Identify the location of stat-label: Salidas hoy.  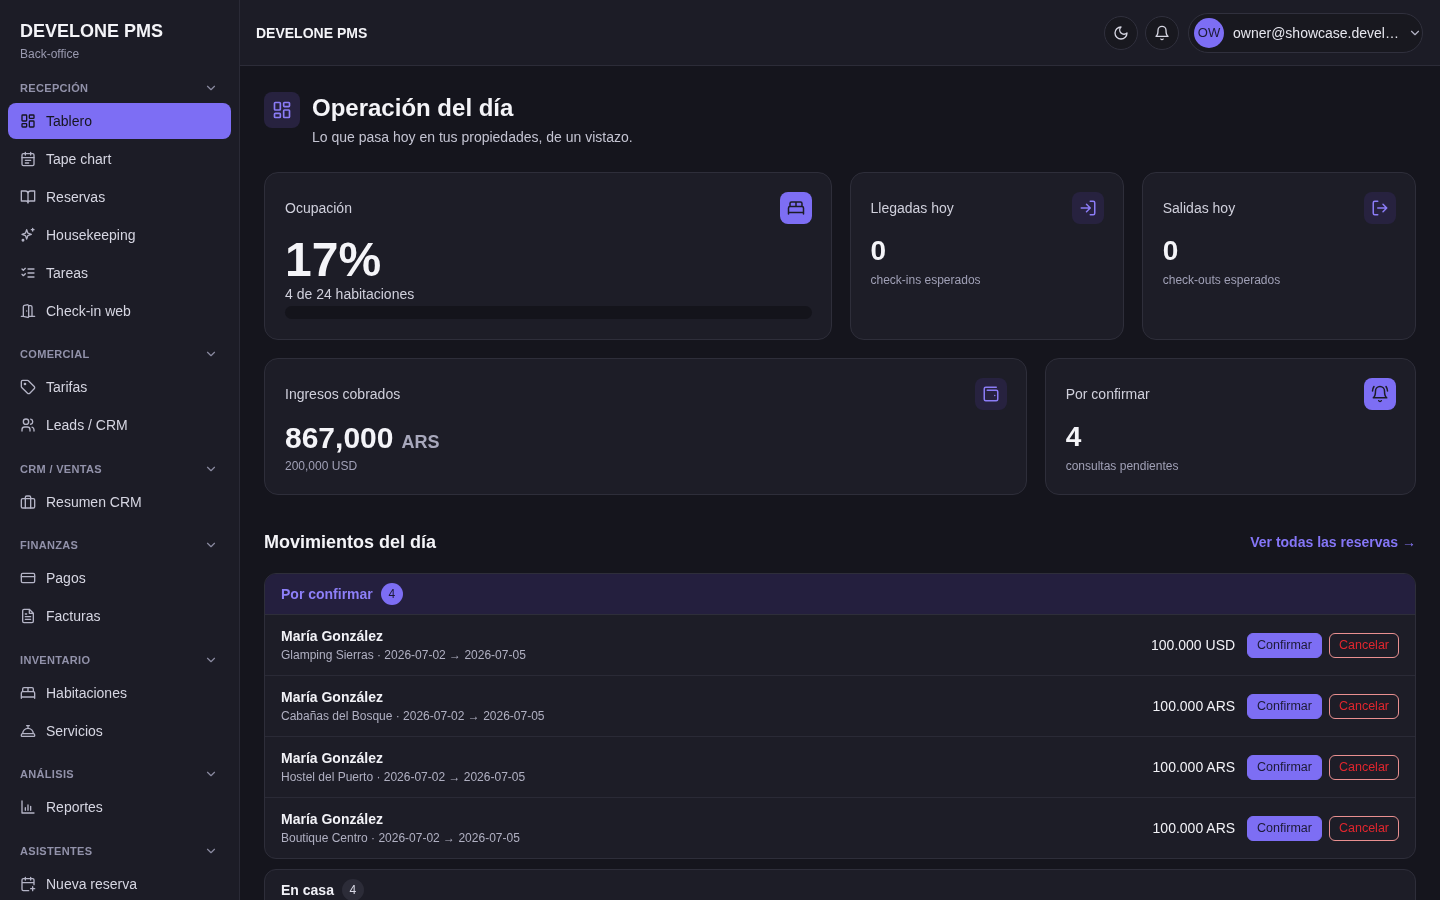
(1199, 208).